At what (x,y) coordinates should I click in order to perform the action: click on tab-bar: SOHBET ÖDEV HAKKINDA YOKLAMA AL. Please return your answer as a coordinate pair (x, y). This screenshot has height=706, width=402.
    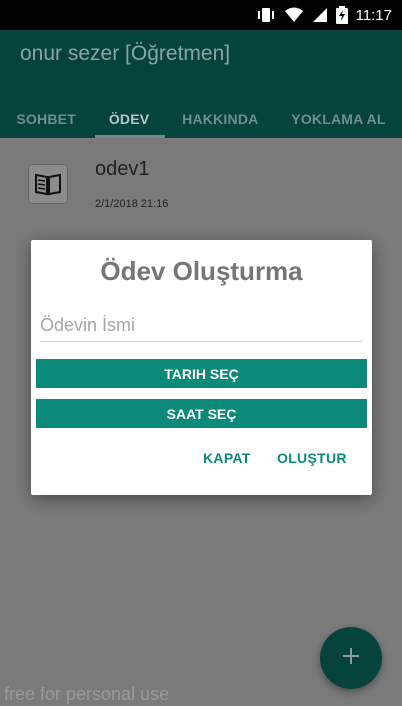
    Looking at the image, I should click on (201, 119).